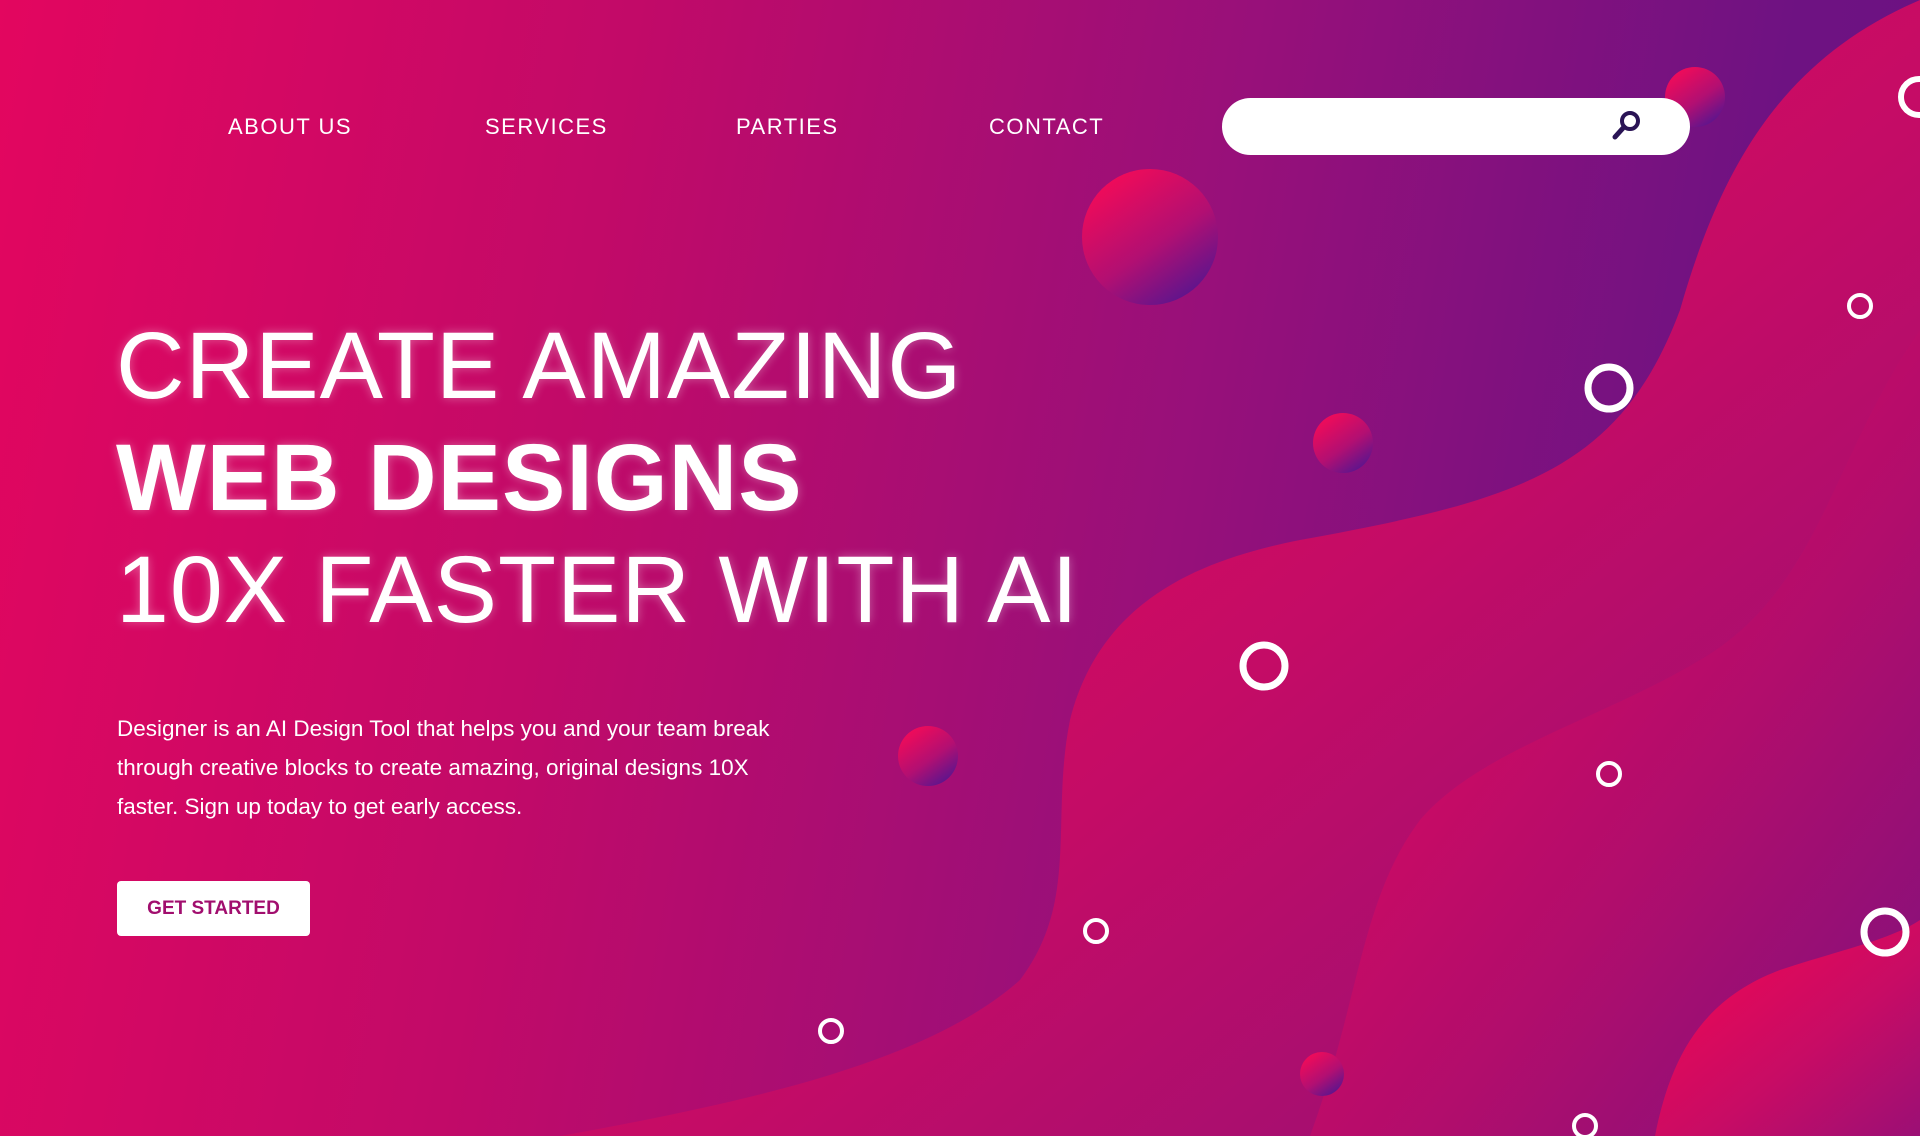 The image size is (1920, 1136). Describe the element at coordinates (787, 127) in the screenshot. I see `nav-link-parties: PARTIES` at that location.